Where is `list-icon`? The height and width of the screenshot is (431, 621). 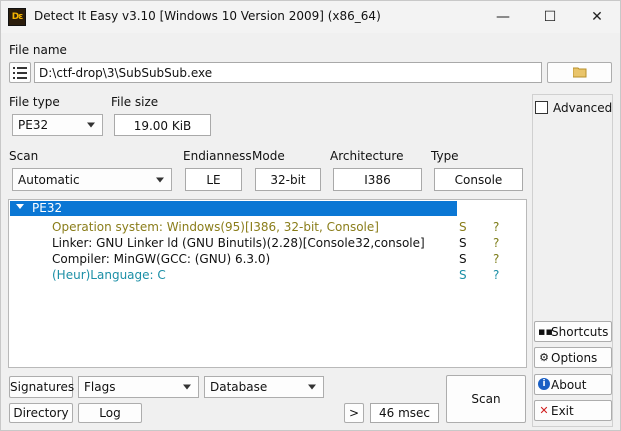 list-icon is located at coordinates (20, 73).